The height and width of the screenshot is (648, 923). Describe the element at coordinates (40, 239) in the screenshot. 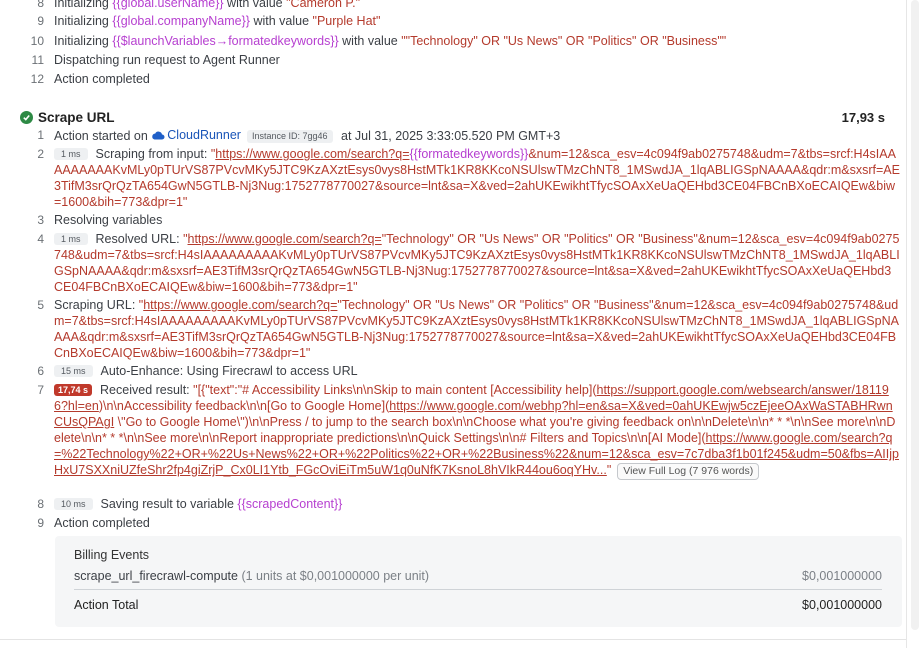

I see `line-number: 4` at that location.